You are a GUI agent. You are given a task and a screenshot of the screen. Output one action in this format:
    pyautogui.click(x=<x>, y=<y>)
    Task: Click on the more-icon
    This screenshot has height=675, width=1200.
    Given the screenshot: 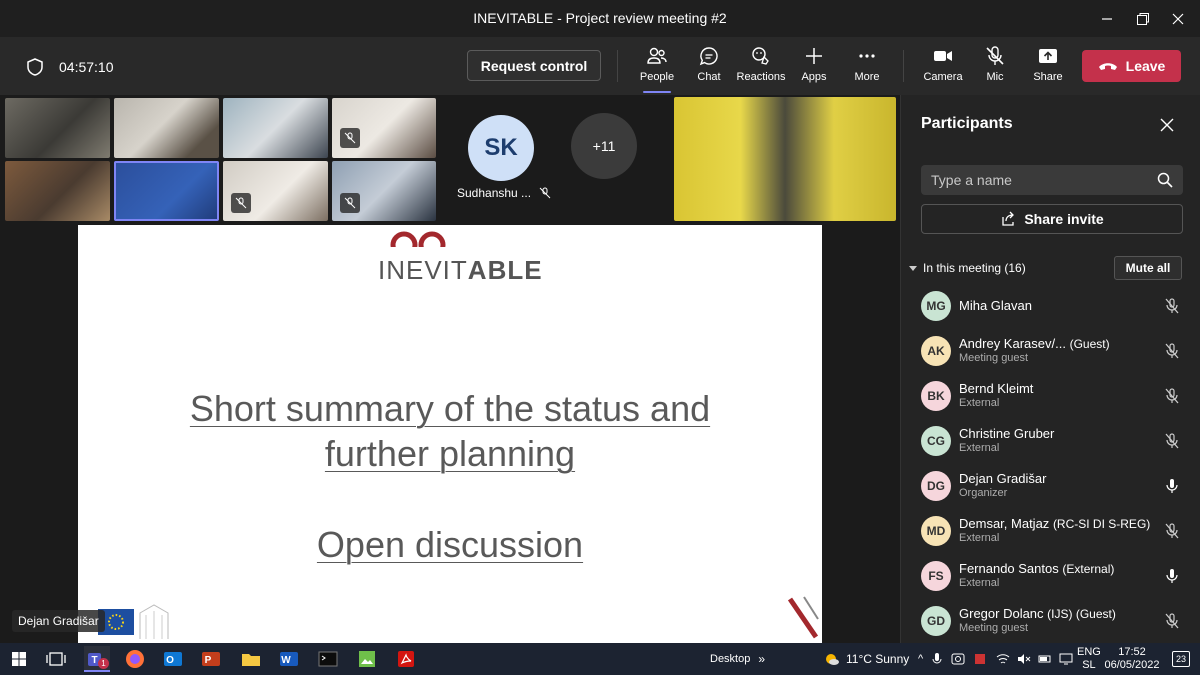 What is the action you would take?
    pyautogui.click(x=867, y=56)
    